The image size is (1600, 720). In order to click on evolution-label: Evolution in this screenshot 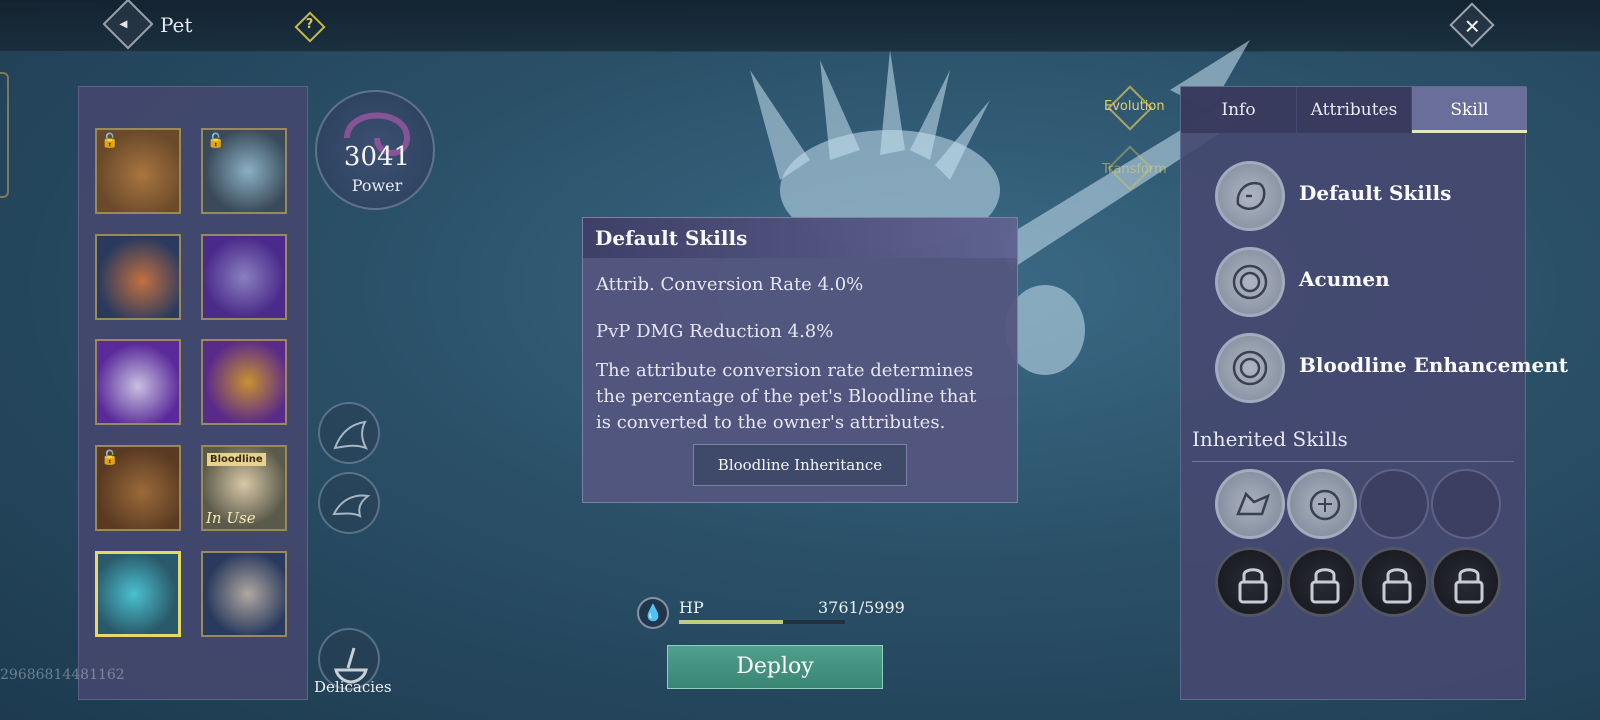, I will do `click(1134, 106)`.